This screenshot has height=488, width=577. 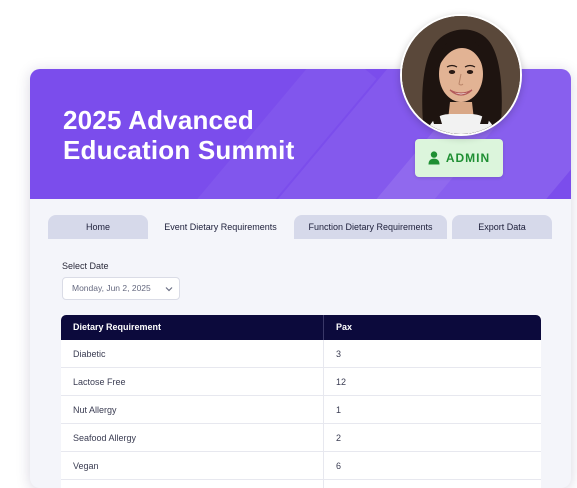 What do you see at coordinates (301, 354) in the screenshot?
I see `table-row: Diabetic 3` at bounding box center [301, 354].